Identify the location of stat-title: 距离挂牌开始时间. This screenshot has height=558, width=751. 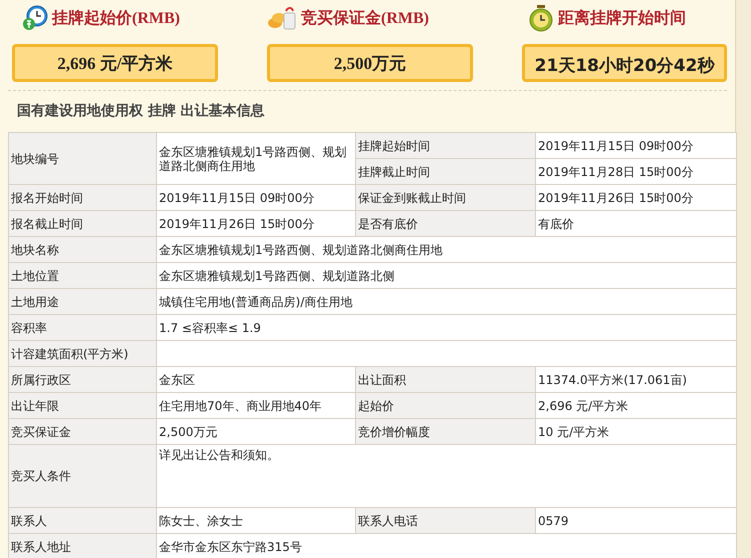
(622, 18).